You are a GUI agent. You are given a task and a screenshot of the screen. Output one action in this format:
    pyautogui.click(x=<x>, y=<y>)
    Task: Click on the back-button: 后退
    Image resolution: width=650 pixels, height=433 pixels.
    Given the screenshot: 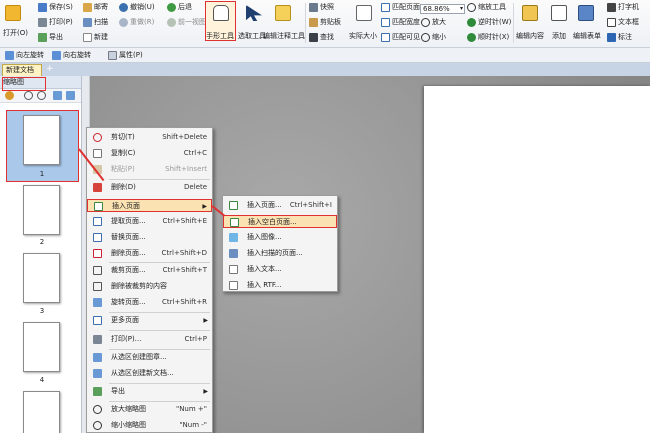 What is the action you would take?
    pyautogui.click(x=179, y=7)
    